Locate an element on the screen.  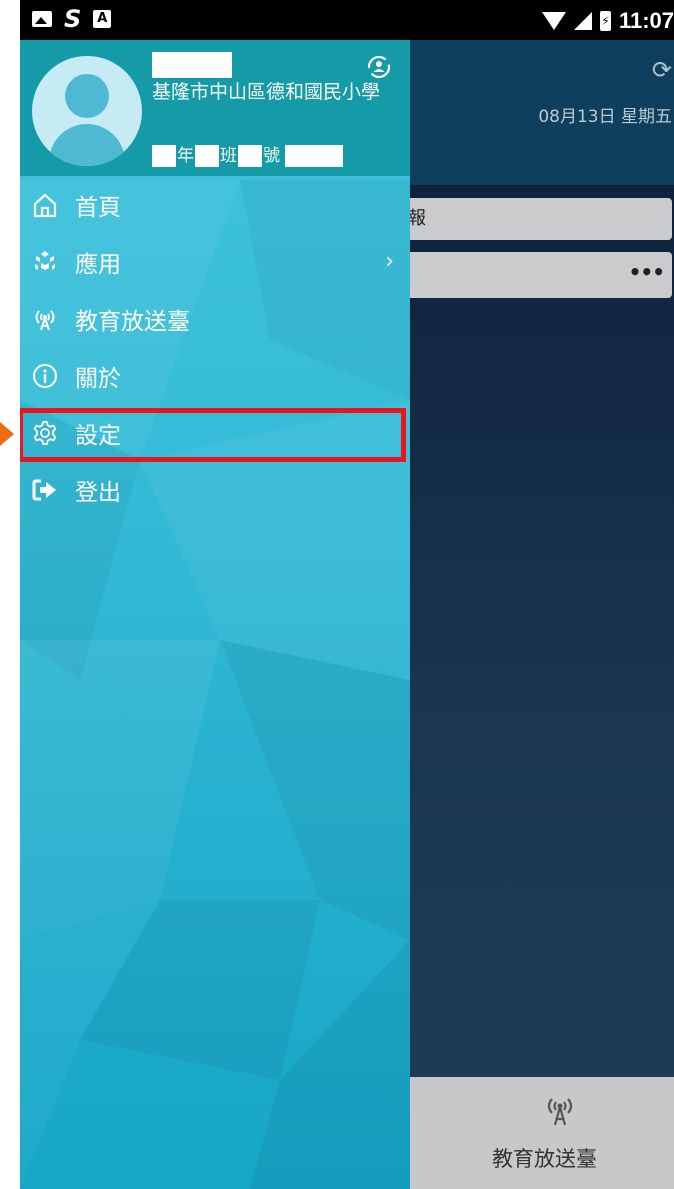
avatar is located at coordinates (87, 111).